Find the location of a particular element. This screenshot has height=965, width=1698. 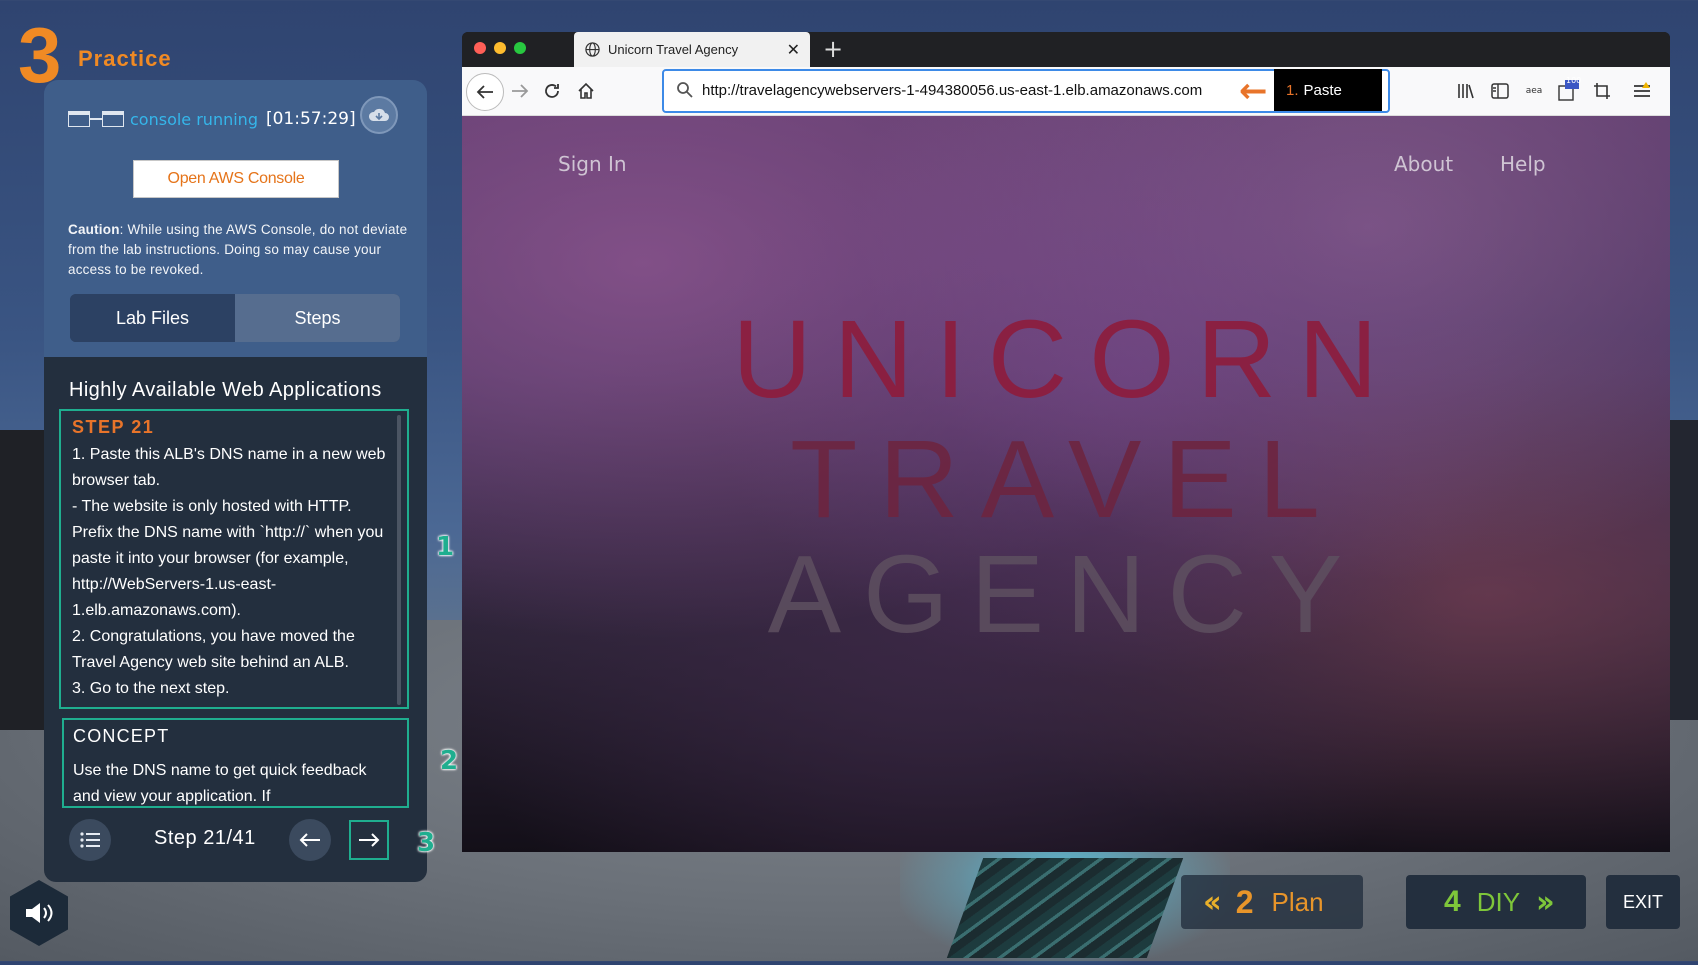

paste-tooltip-label: Paste is located at coordinates (1322, 90).